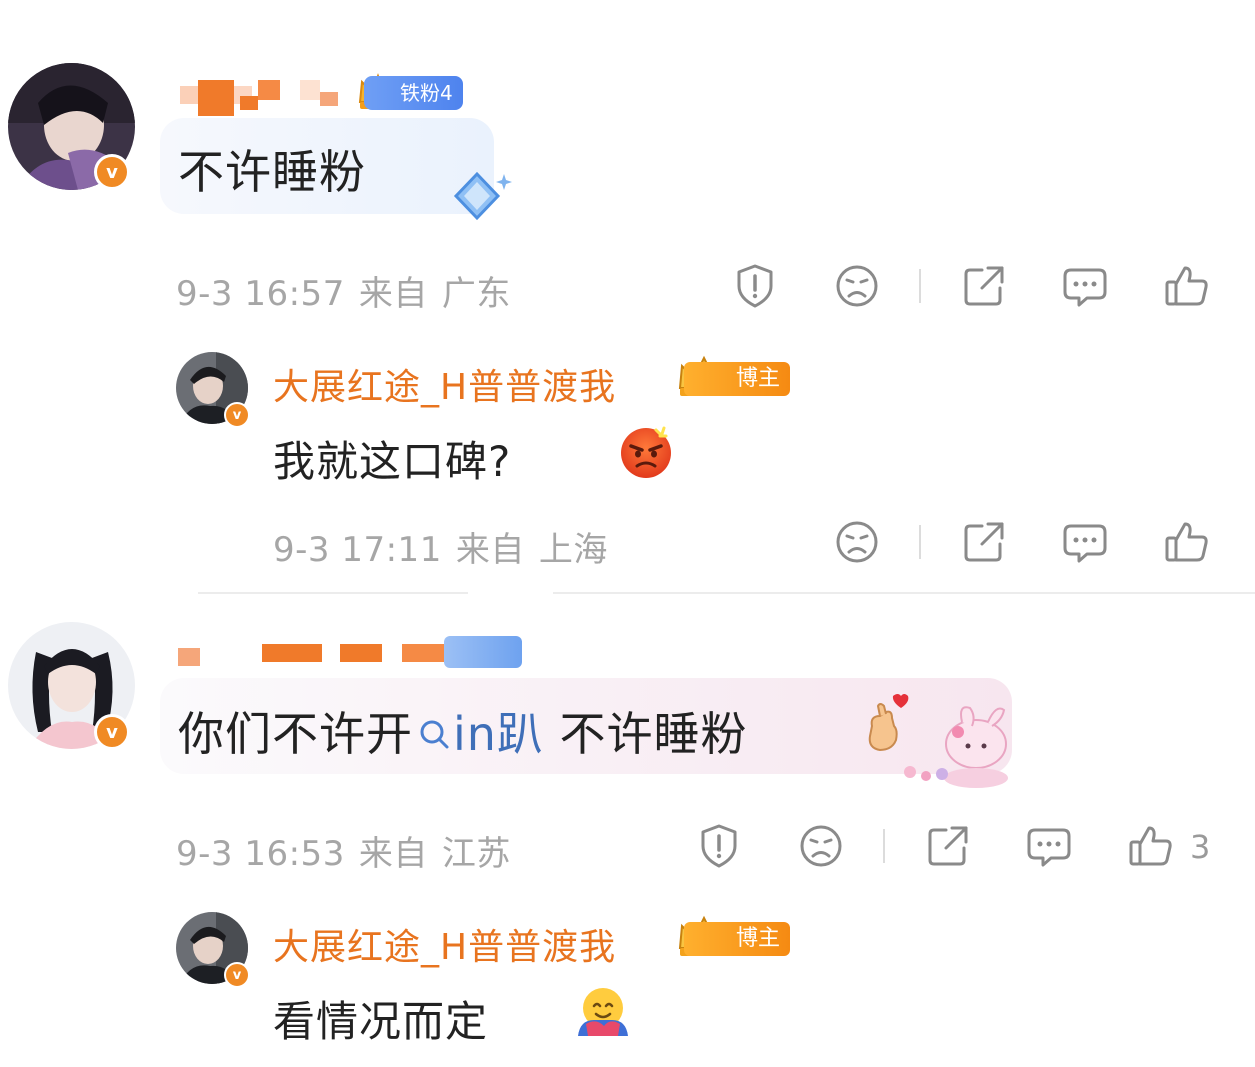 The width and height of the screenshot is (1255, 1067). I want to click on timestamp: 9-3 17:11, so click(357, 550).